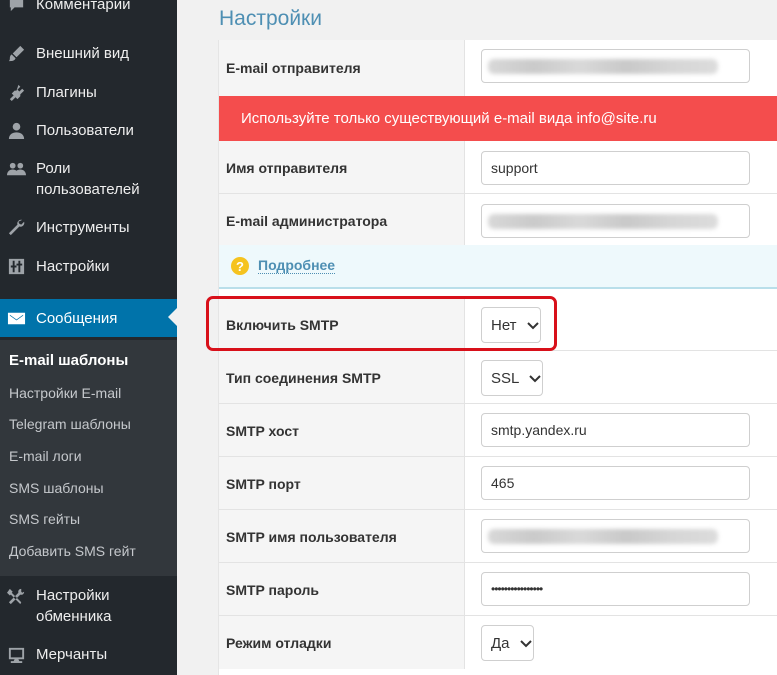  What do you see at coordinates (73, 595) in the screenshot?
I see `label-line-1: Настройки` at bounding box center [73, 595].